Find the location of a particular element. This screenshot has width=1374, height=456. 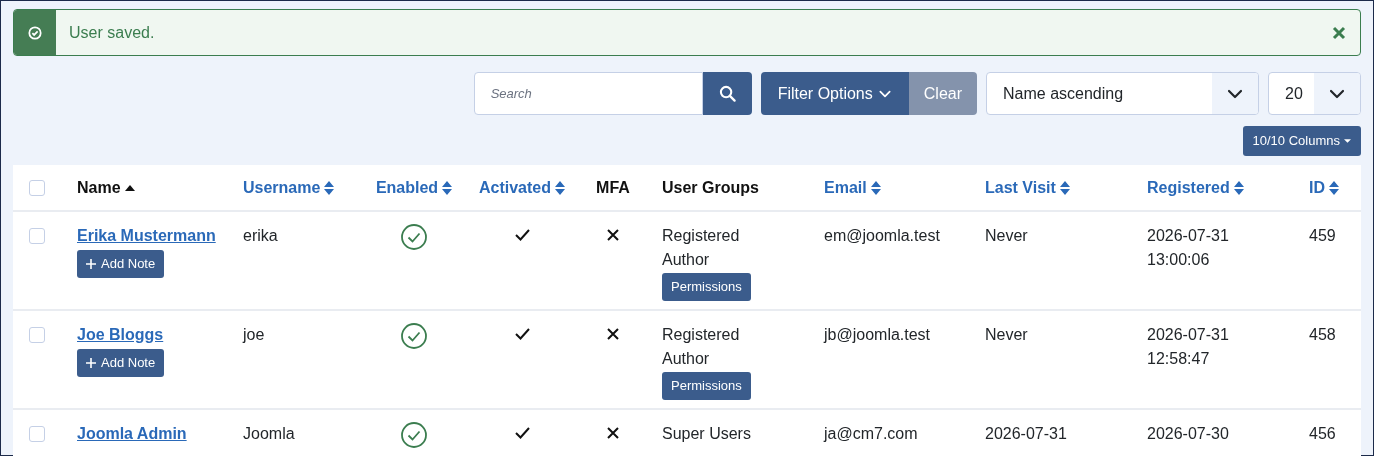

column-header: Username is located at coordinates (289, 187).